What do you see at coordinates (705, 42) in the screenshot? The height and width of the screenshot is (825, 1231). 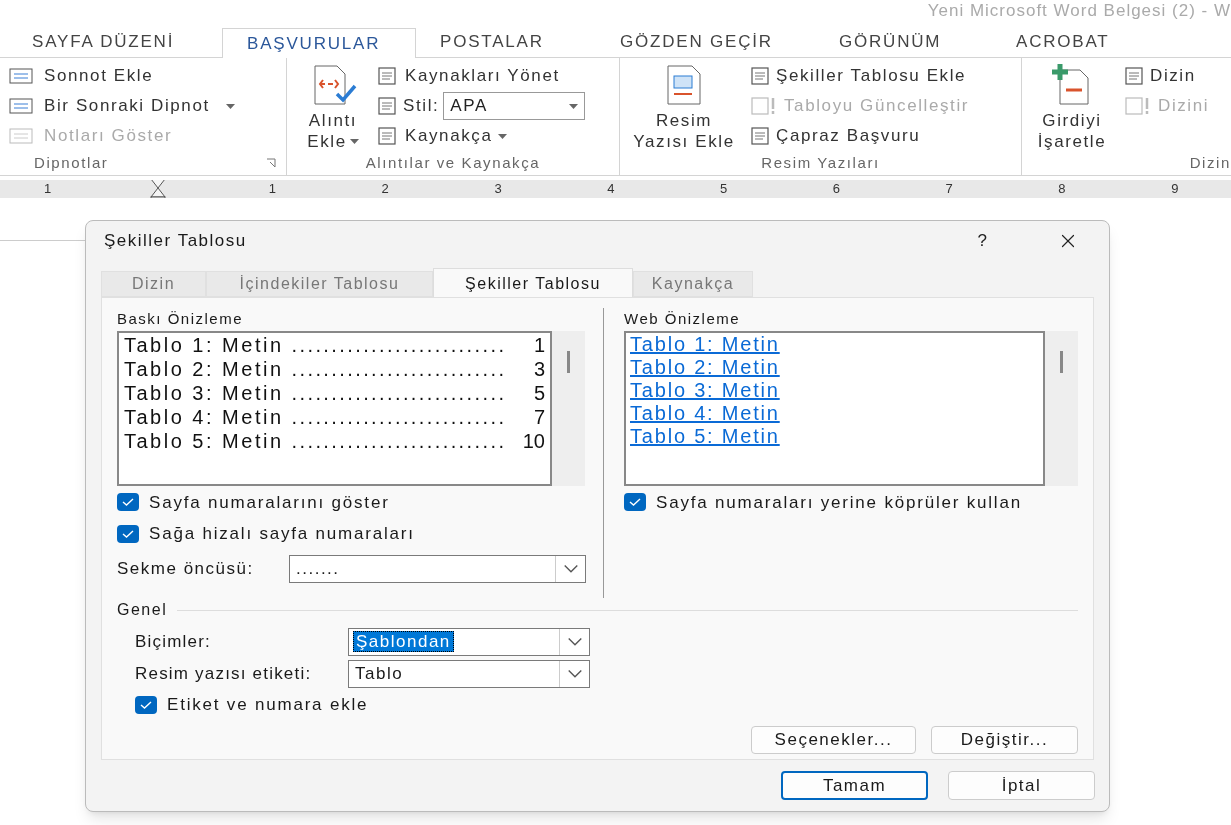 I see `ribbon-tab: GÖZDEN GEÇİR` at bounding box center [705, 42].